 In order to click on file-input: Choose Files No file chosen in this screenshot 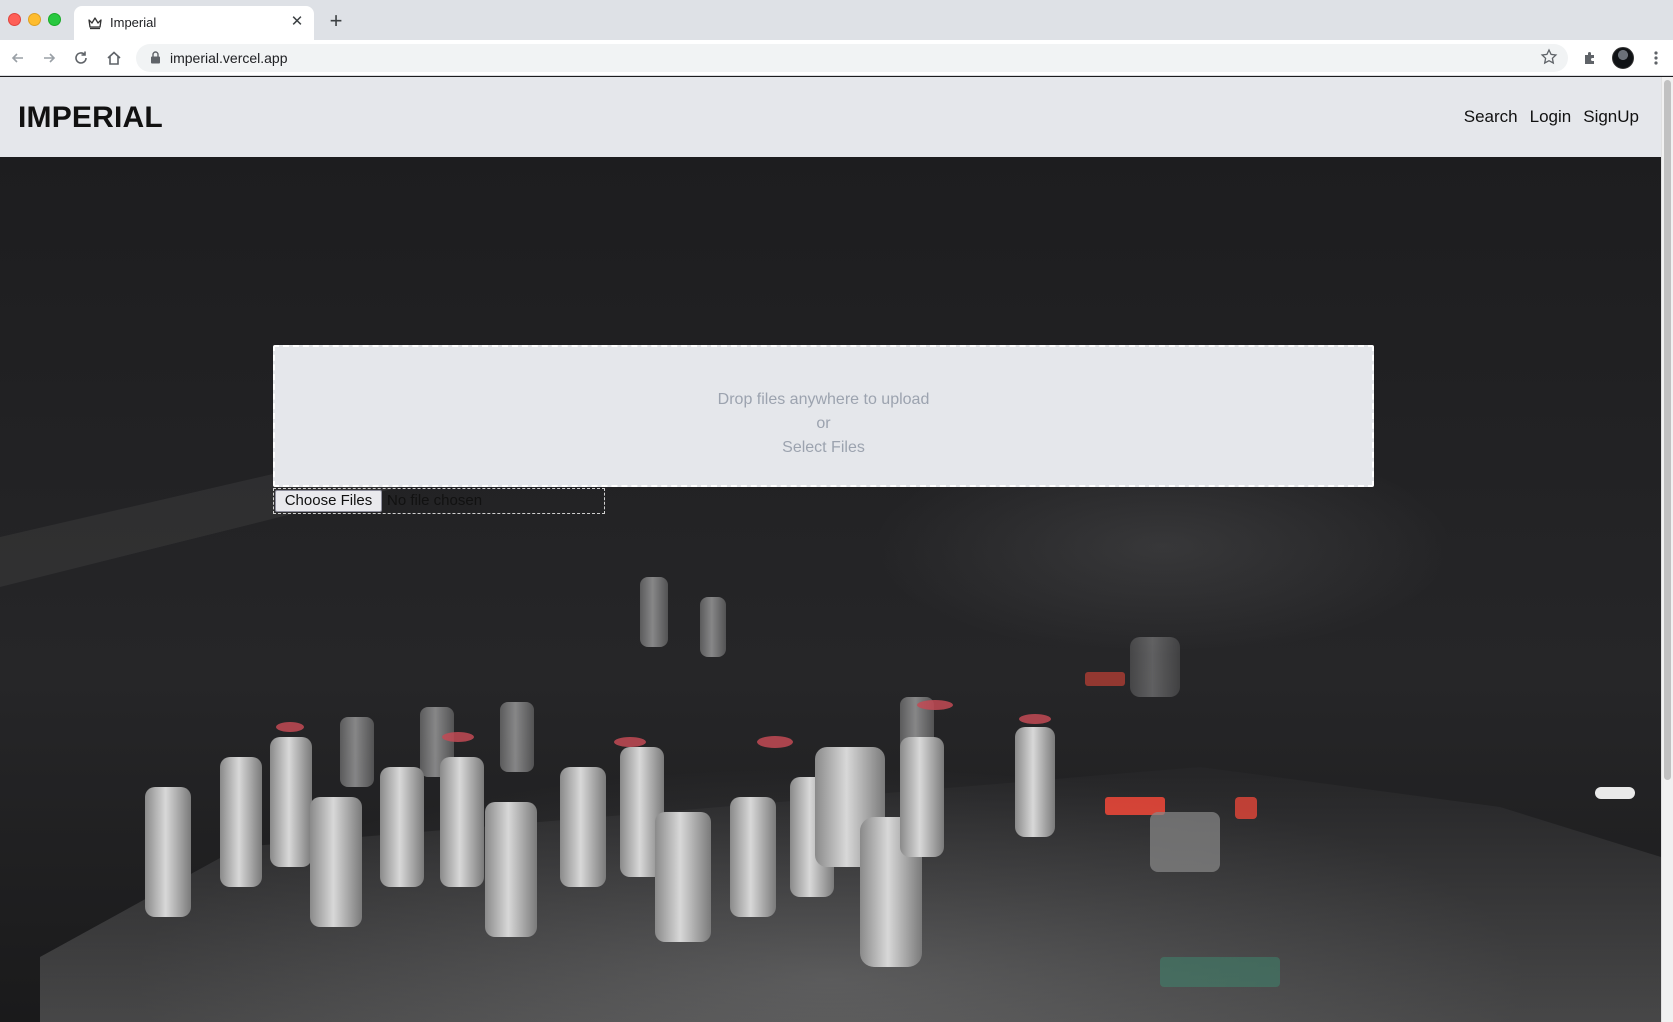, I will do `click(439, 501)`.